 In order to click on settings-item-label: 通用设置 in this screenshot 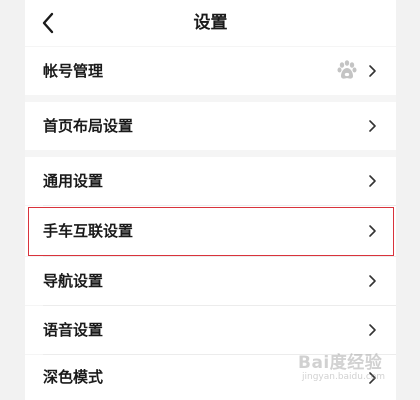, I will do `click(73, 181)`.